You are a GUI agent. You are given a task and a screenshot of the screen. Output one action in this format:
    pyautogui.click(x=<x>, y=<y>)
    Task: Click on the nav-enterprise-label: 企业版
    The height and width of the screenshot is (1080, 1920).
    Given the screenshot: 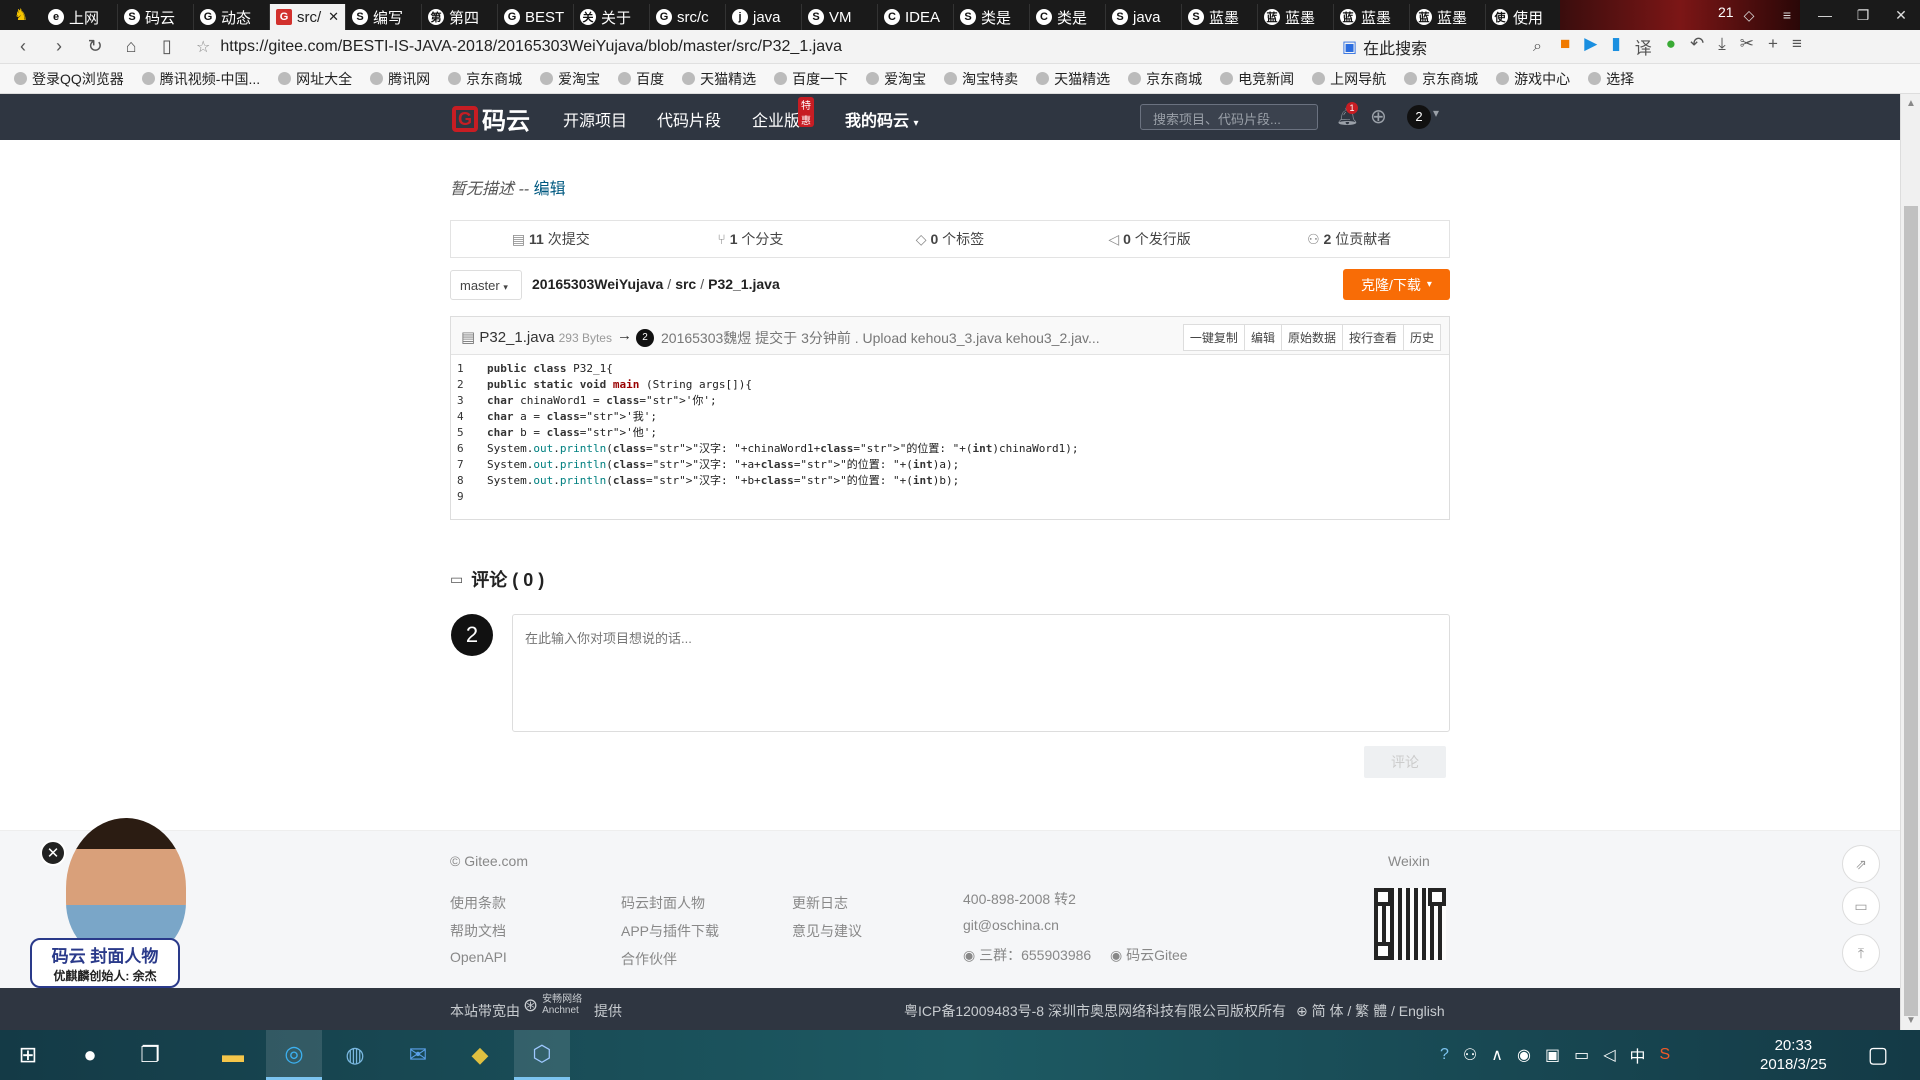 What is the action you would take?
    pyautogui.click(x=776, y=121)
    